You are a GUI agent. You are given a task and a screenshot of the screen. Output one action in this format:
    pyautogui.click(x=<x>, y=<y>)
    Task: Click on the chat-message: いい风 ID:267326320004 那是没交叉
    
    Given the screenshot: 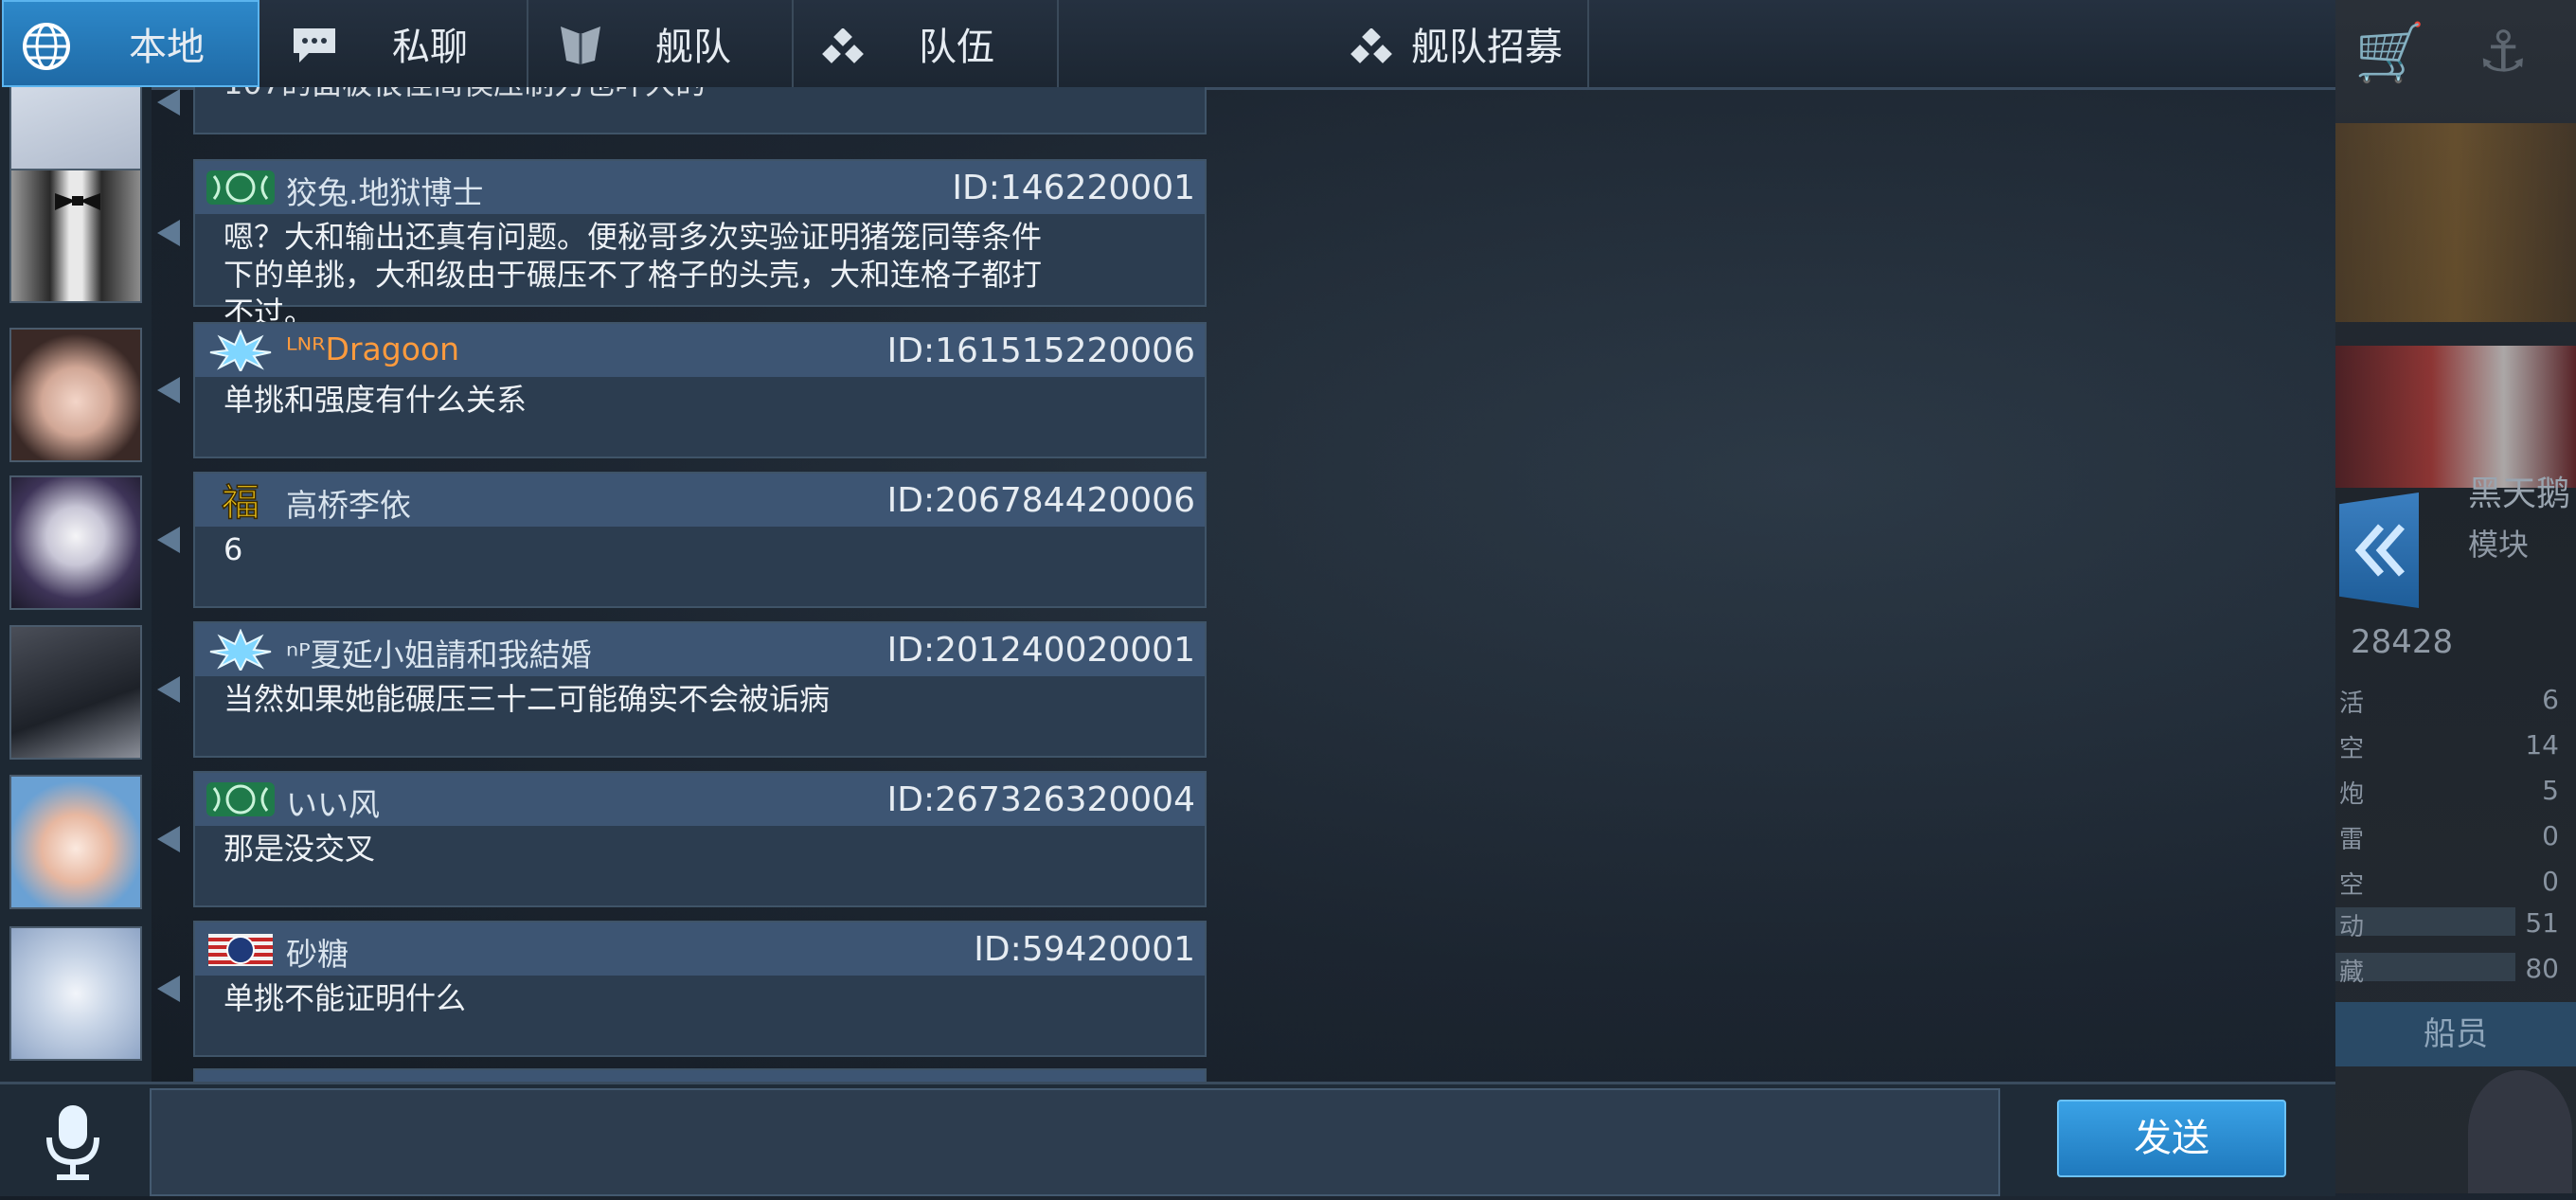 What is the action you would take?
    pyautogui.click(x=700, y=839)
    